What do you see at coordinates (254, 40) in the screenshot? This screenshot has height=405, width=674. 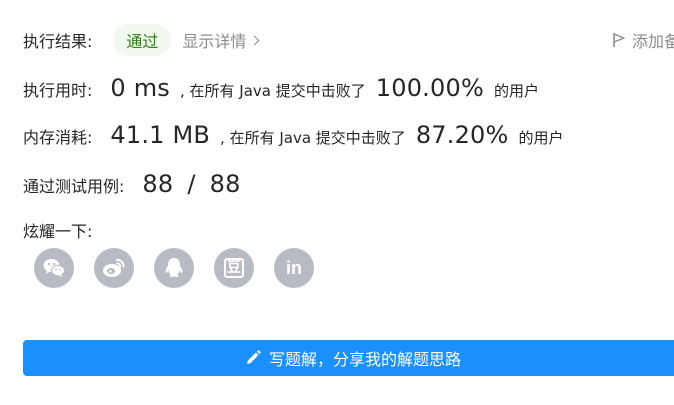 I see `chevron-right-icon` at bounding box center [254, 40].